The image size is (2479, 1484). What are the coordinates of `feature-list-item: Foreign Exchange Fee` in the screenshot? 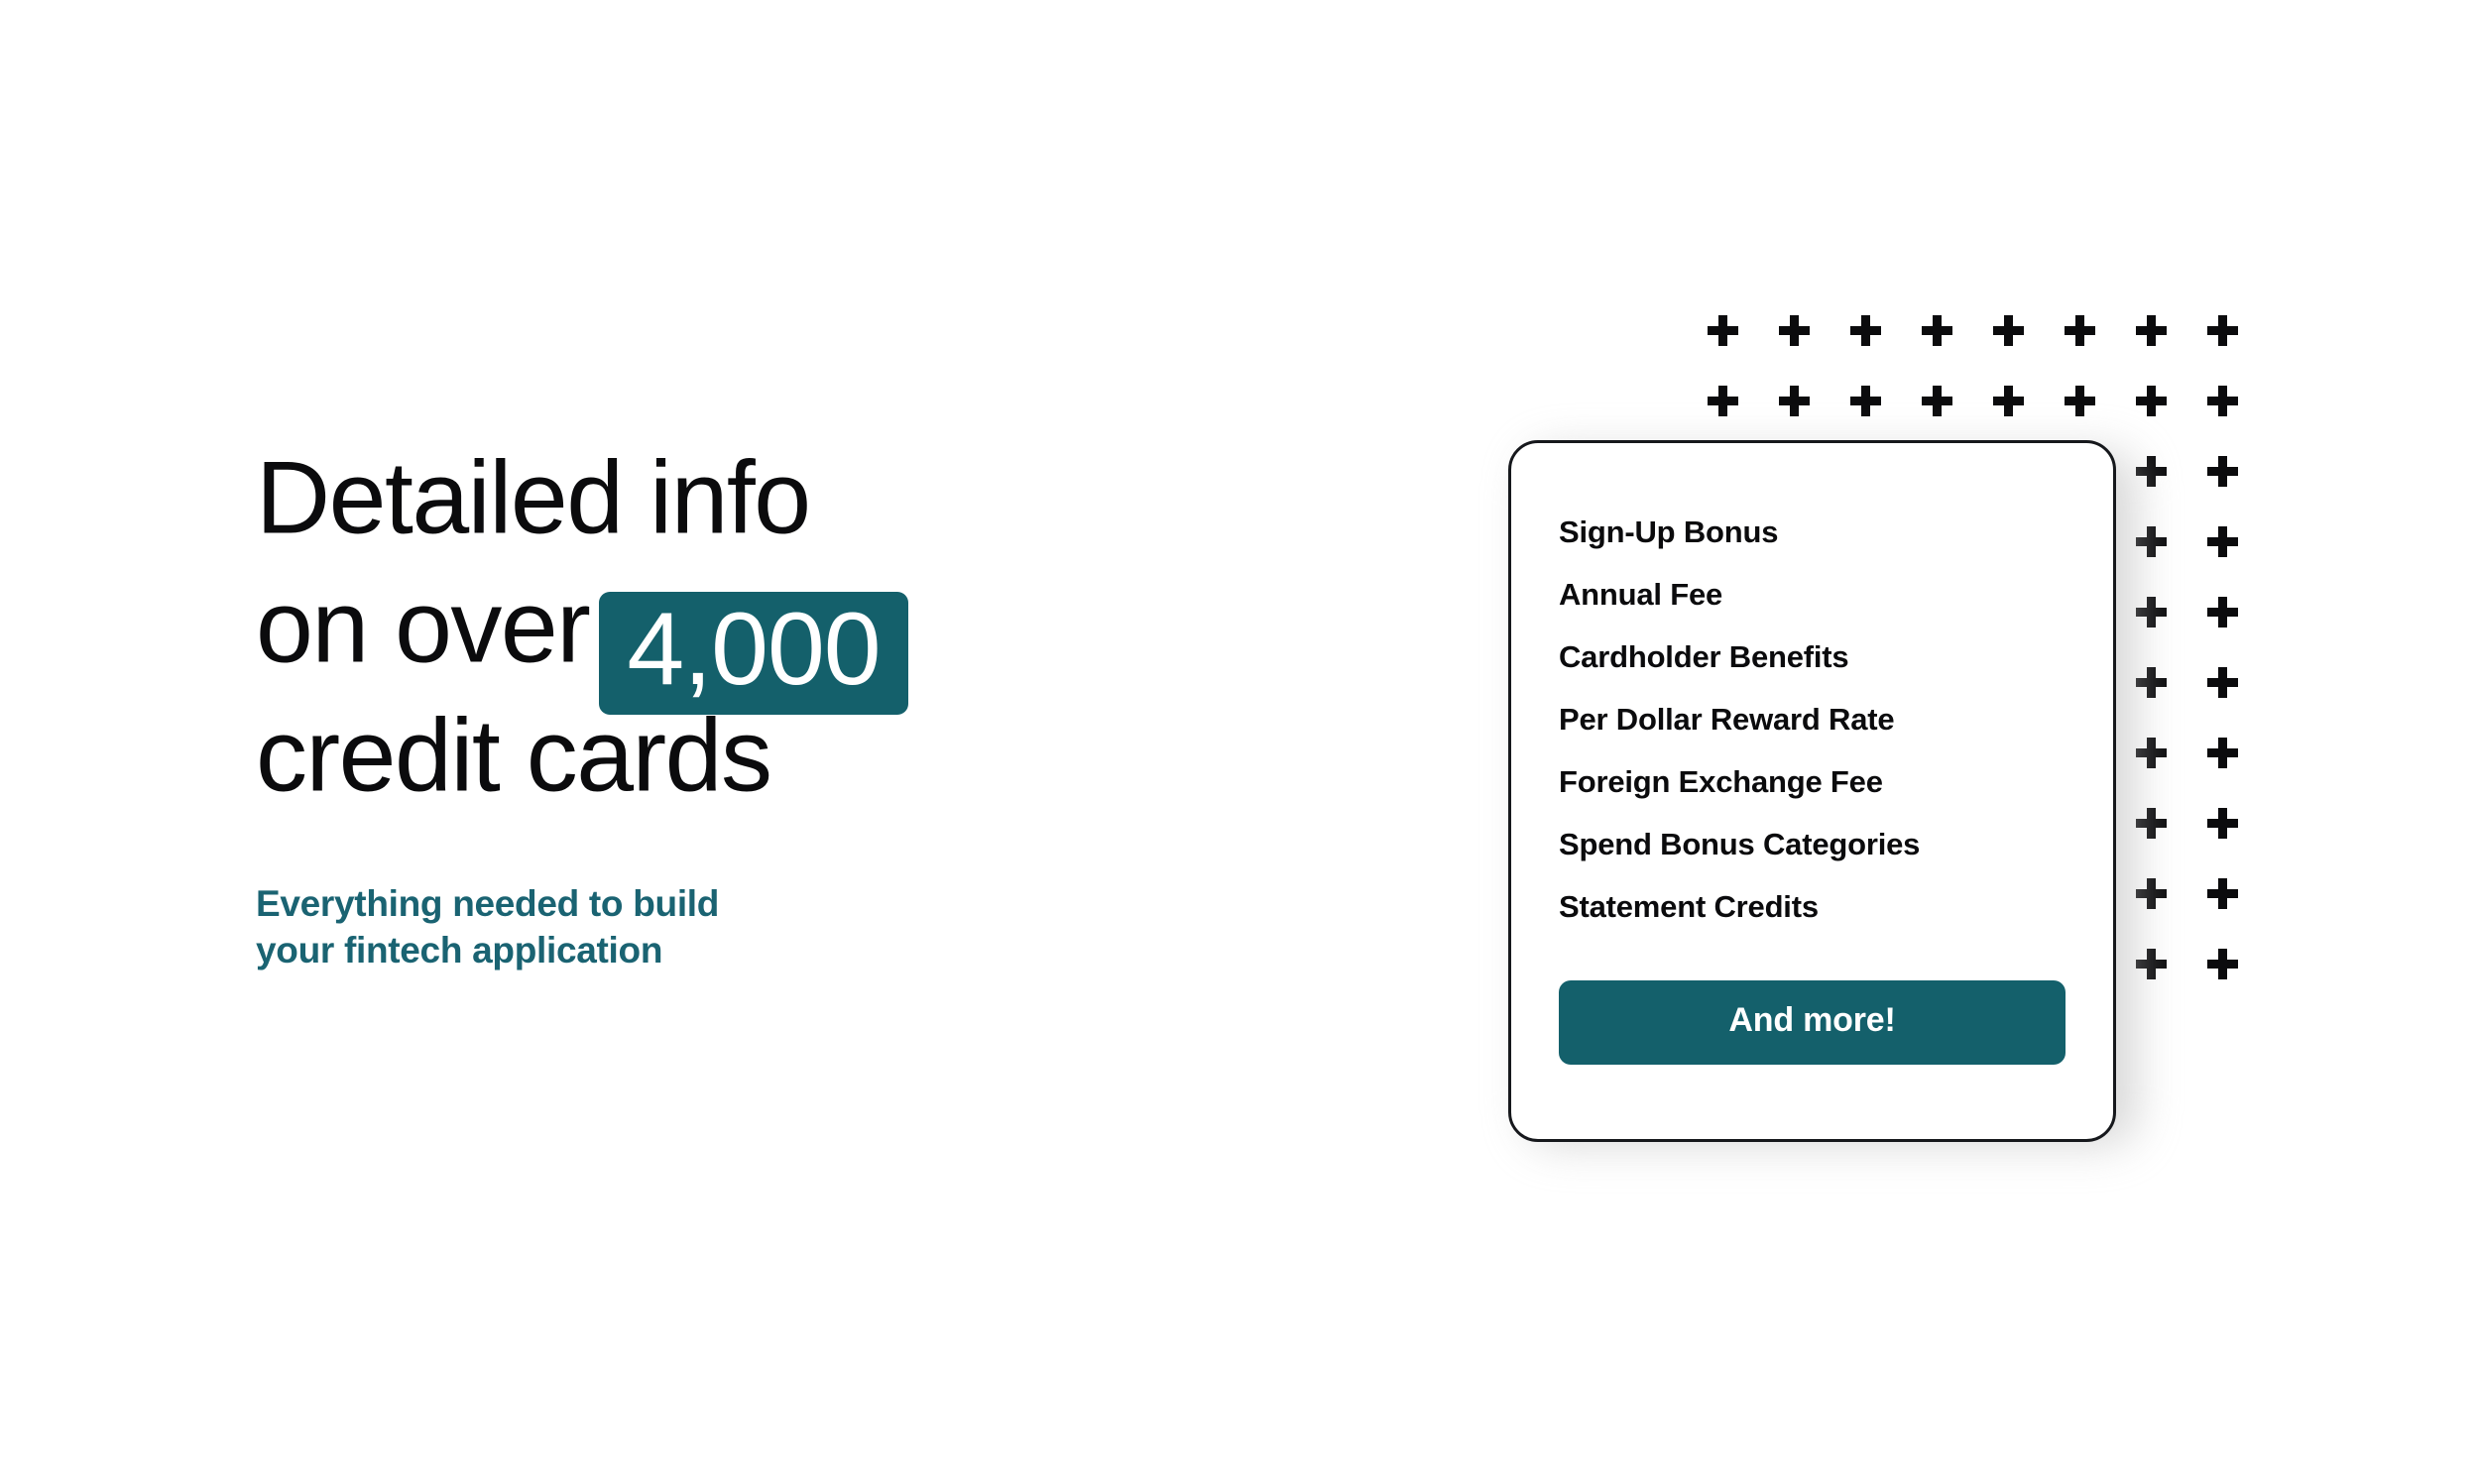 It's located at (1721, 781).